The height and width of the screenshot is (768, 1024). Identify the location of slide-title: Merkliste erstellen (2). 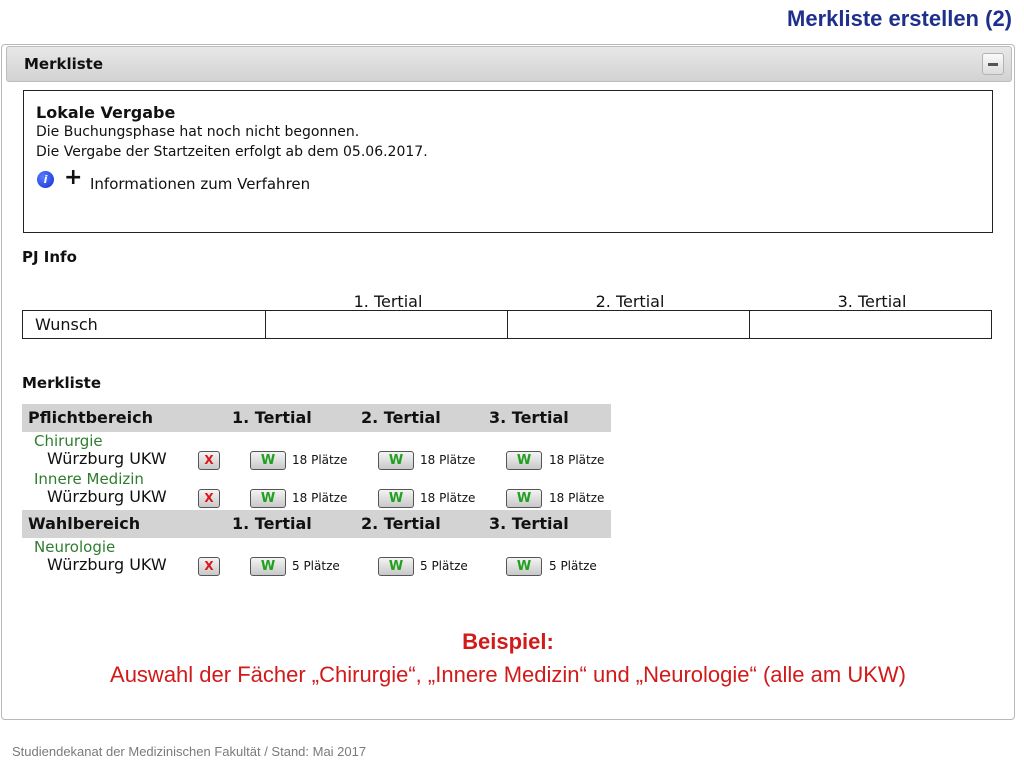
(899, 18).